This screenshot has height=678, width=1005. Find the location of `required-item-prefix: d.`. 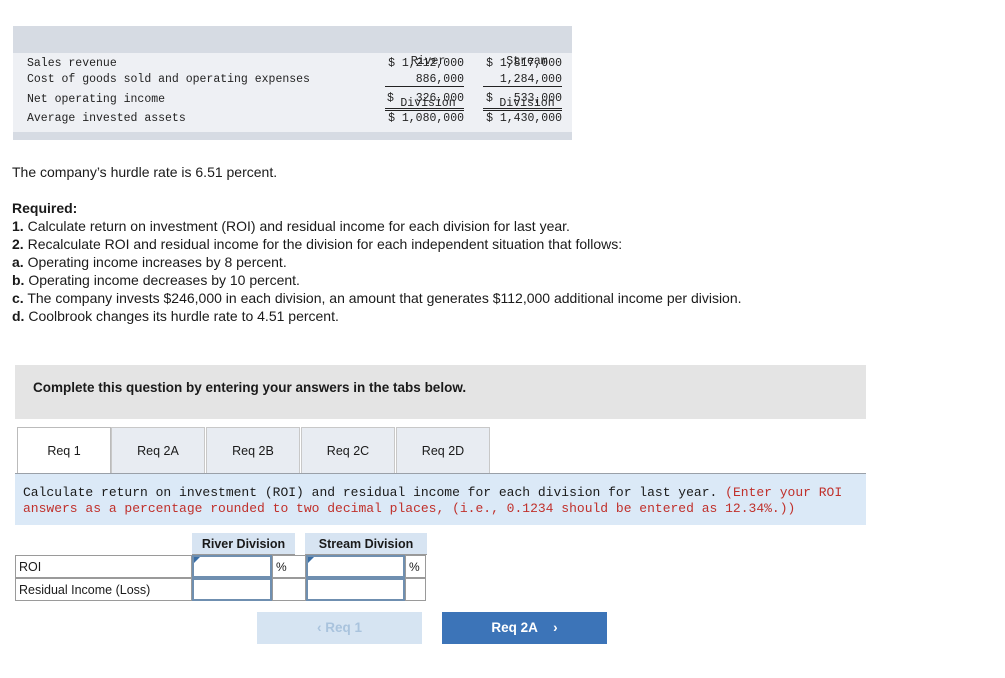

required-item-prefix: d. is located at coordinates (18, 316).